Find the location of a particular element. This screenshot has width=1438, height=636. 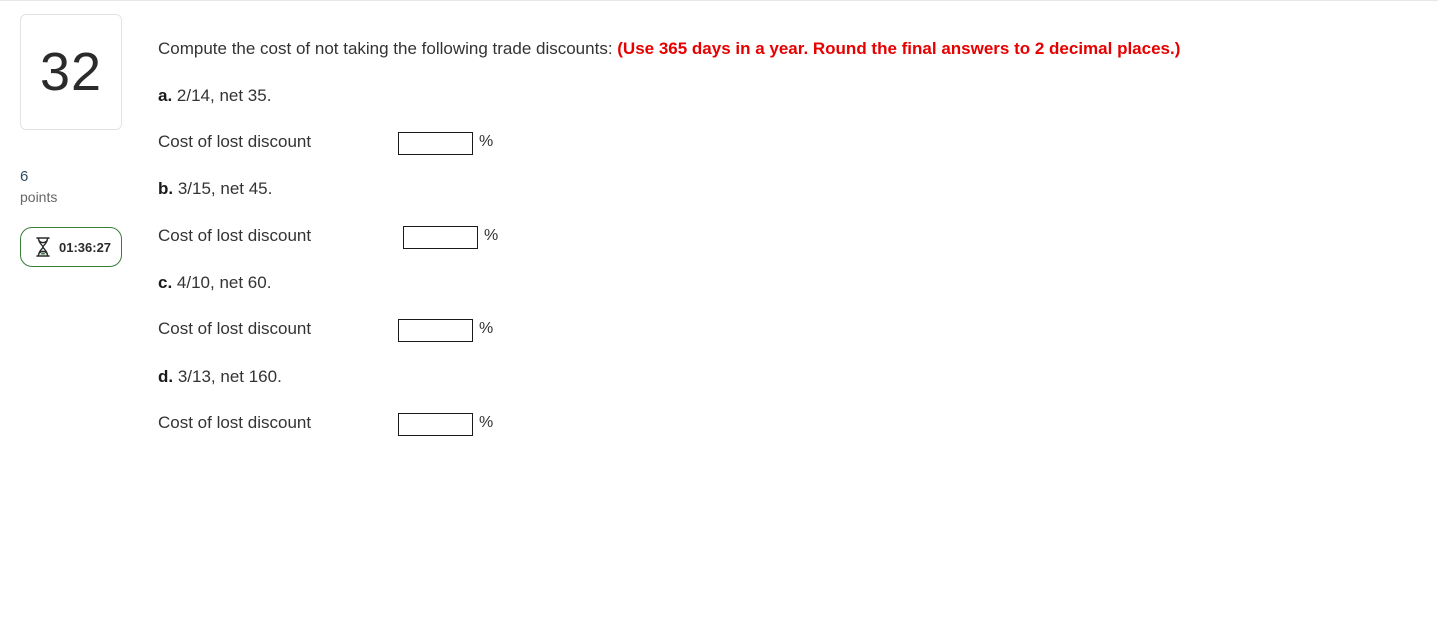

part-c-percent-unit: % is located at coordinates (486, 328).